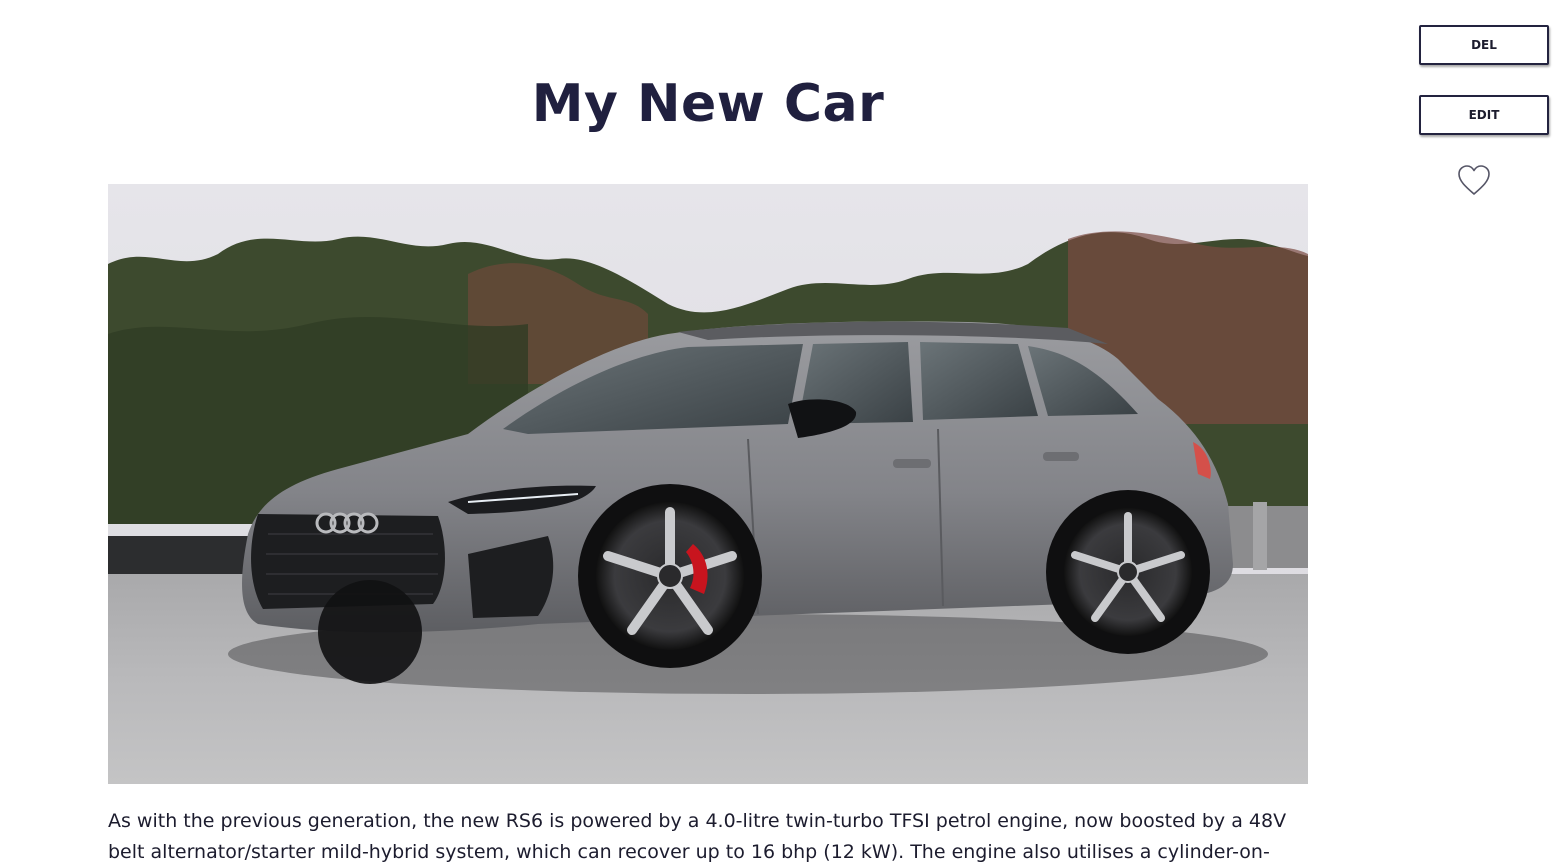 The image size is (1558, 868). I want to click on delete-button: DEL, so click(1484, 45).